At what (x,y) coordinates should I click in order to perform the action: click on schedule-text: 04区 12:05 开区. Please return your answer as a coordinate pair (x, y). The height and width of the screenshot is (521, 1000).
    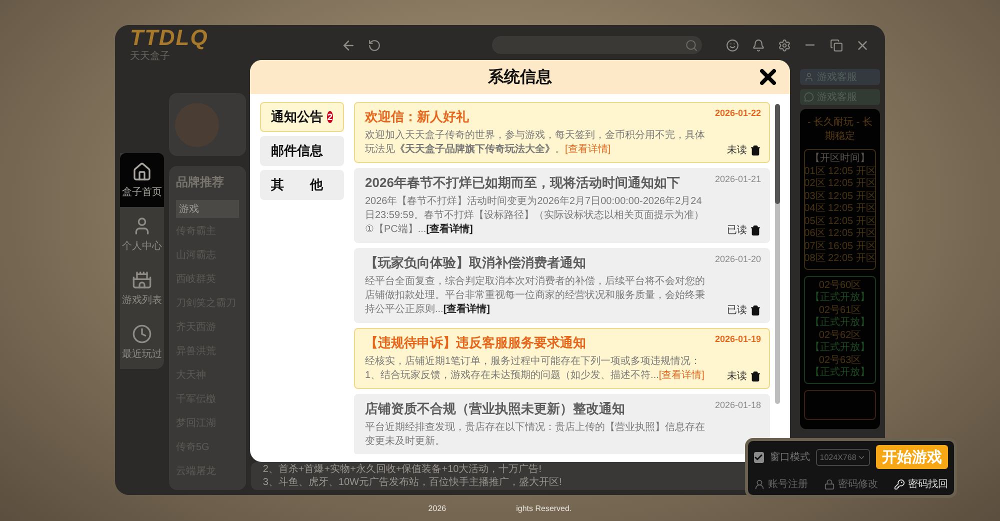
    Looking at the image, I should click on (840, 209).